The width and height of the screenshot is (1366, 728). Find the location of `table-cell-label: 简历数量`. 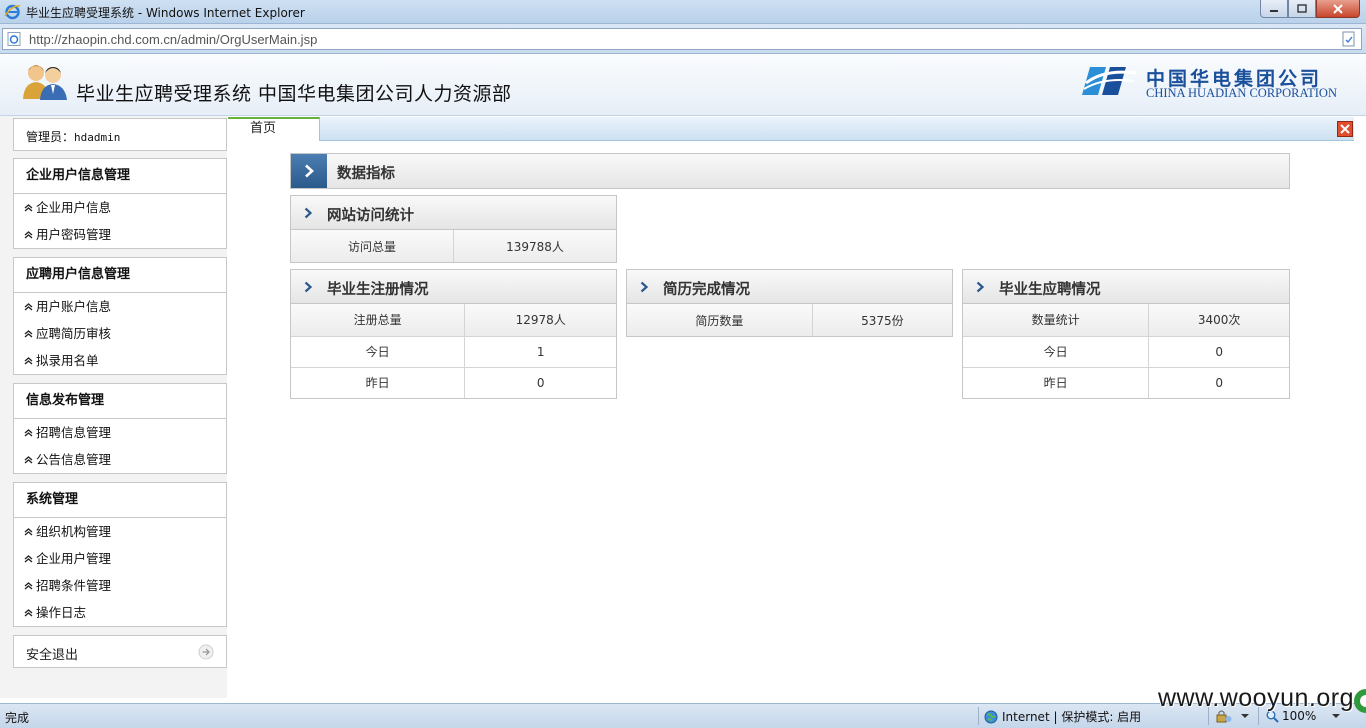

table-cell-label: 简历数量 is located at coordinates (720, 320).